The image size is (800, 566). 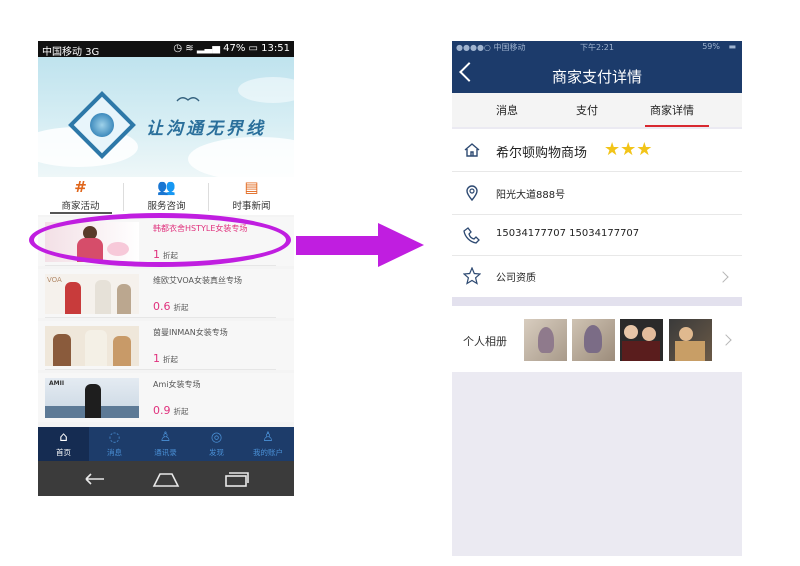 I want to click on discount-value: 0.6, so click(x=162, y=306).